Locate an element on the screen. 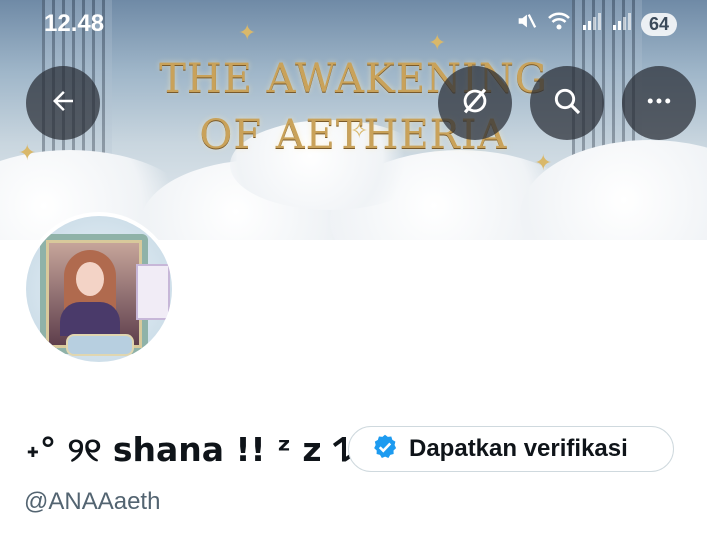  more-icon is located at coordinates (659, 103).